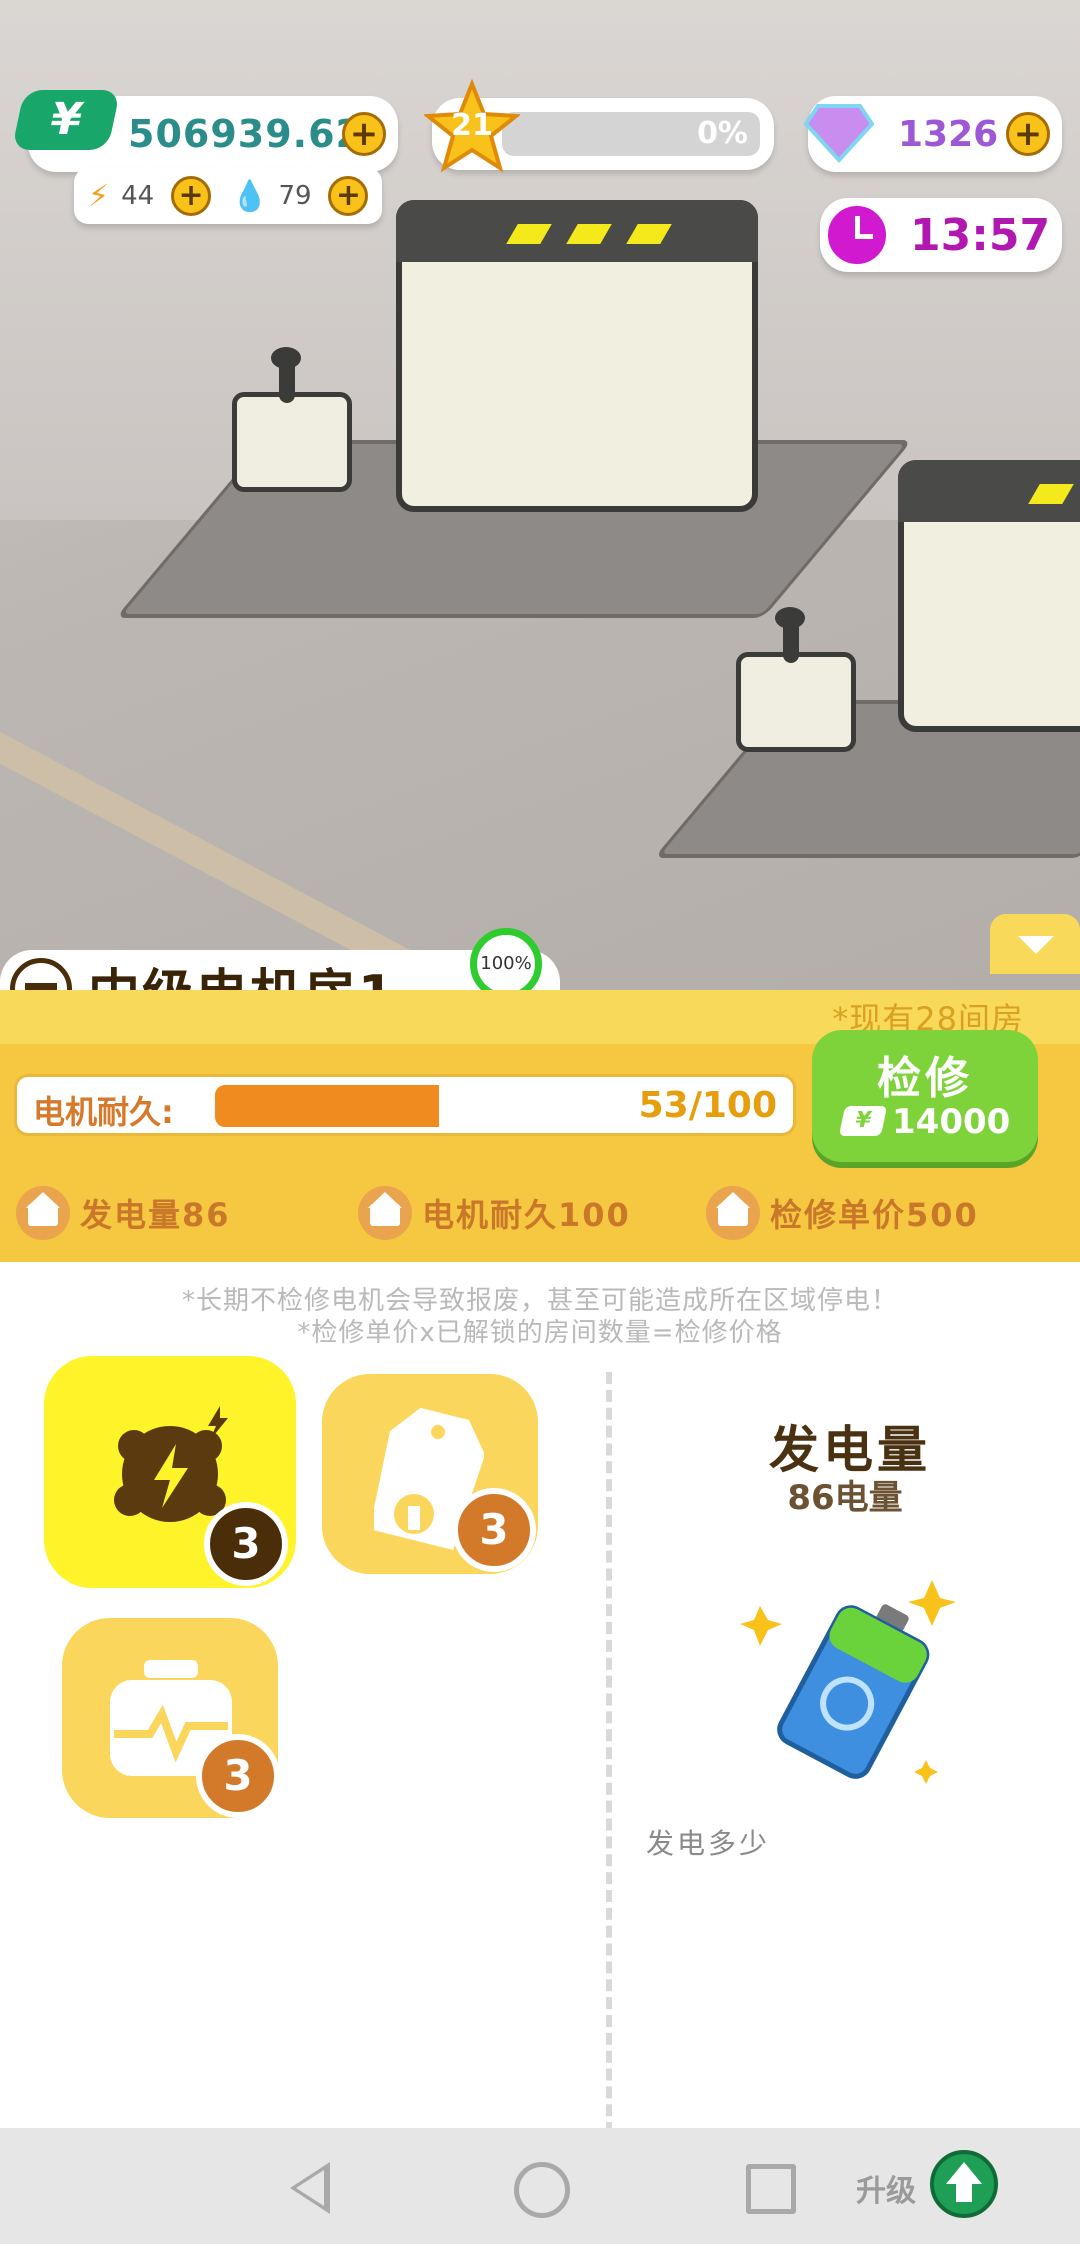 The width and height of the screenshot is (1080, 2244). Describe the element at coordinates (228, 196) in the screenshot. I see `resource-bar: ⚡ 44 + 💧 79 +` at that location.